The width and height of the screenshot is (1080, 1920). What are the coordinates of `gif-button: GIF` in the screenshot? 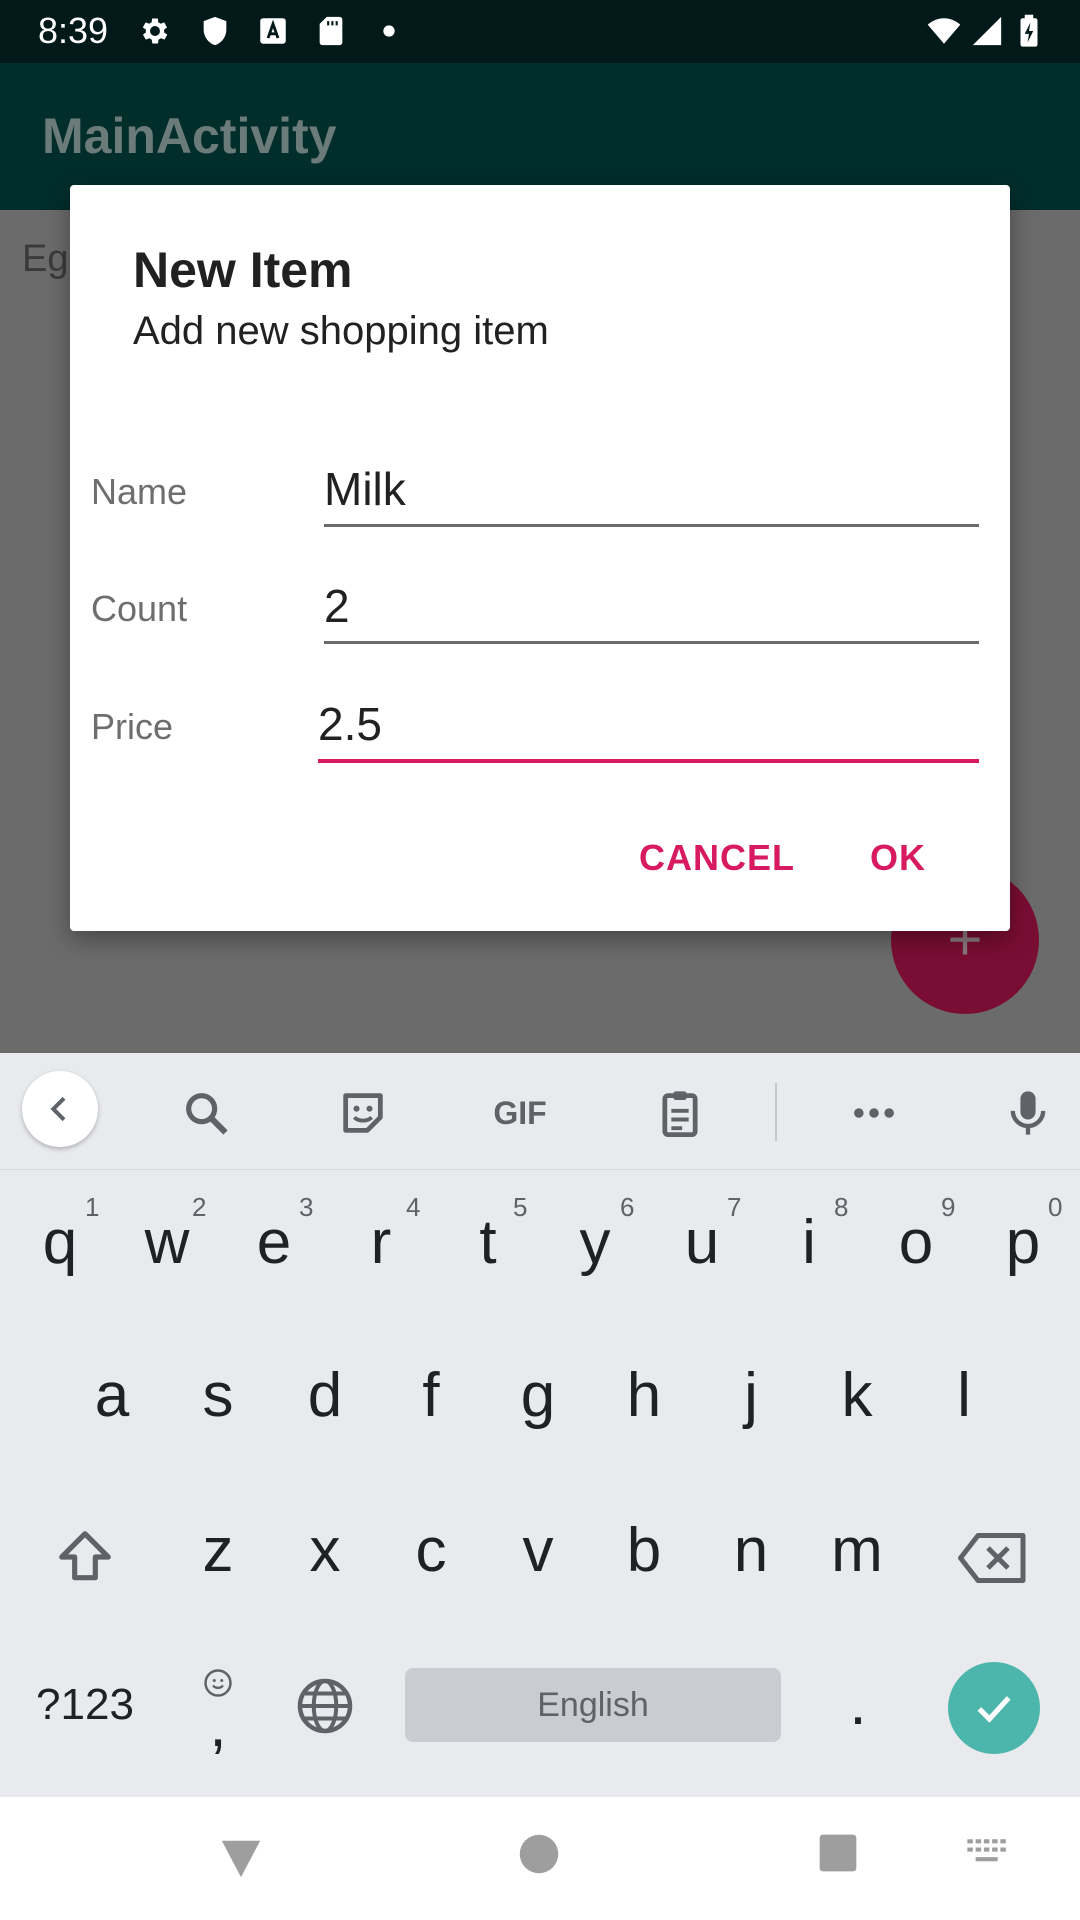 It's located at (520, 1113).